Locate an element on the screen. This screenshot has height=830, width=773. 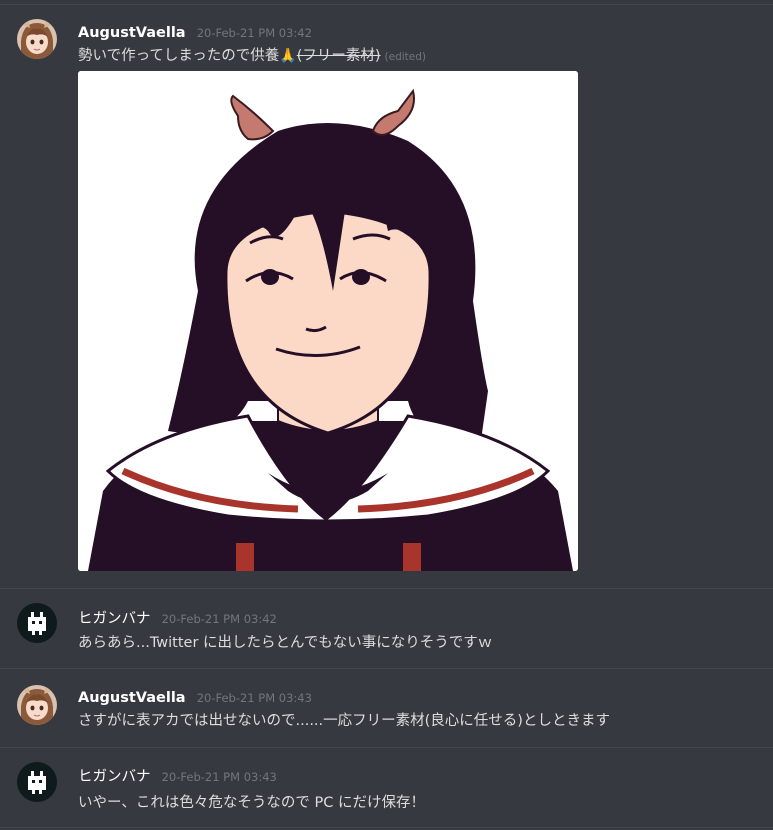
message-text: いやー、これは色々危なそうなので PC にだけ保存！ is located at coordinates (251, 803).